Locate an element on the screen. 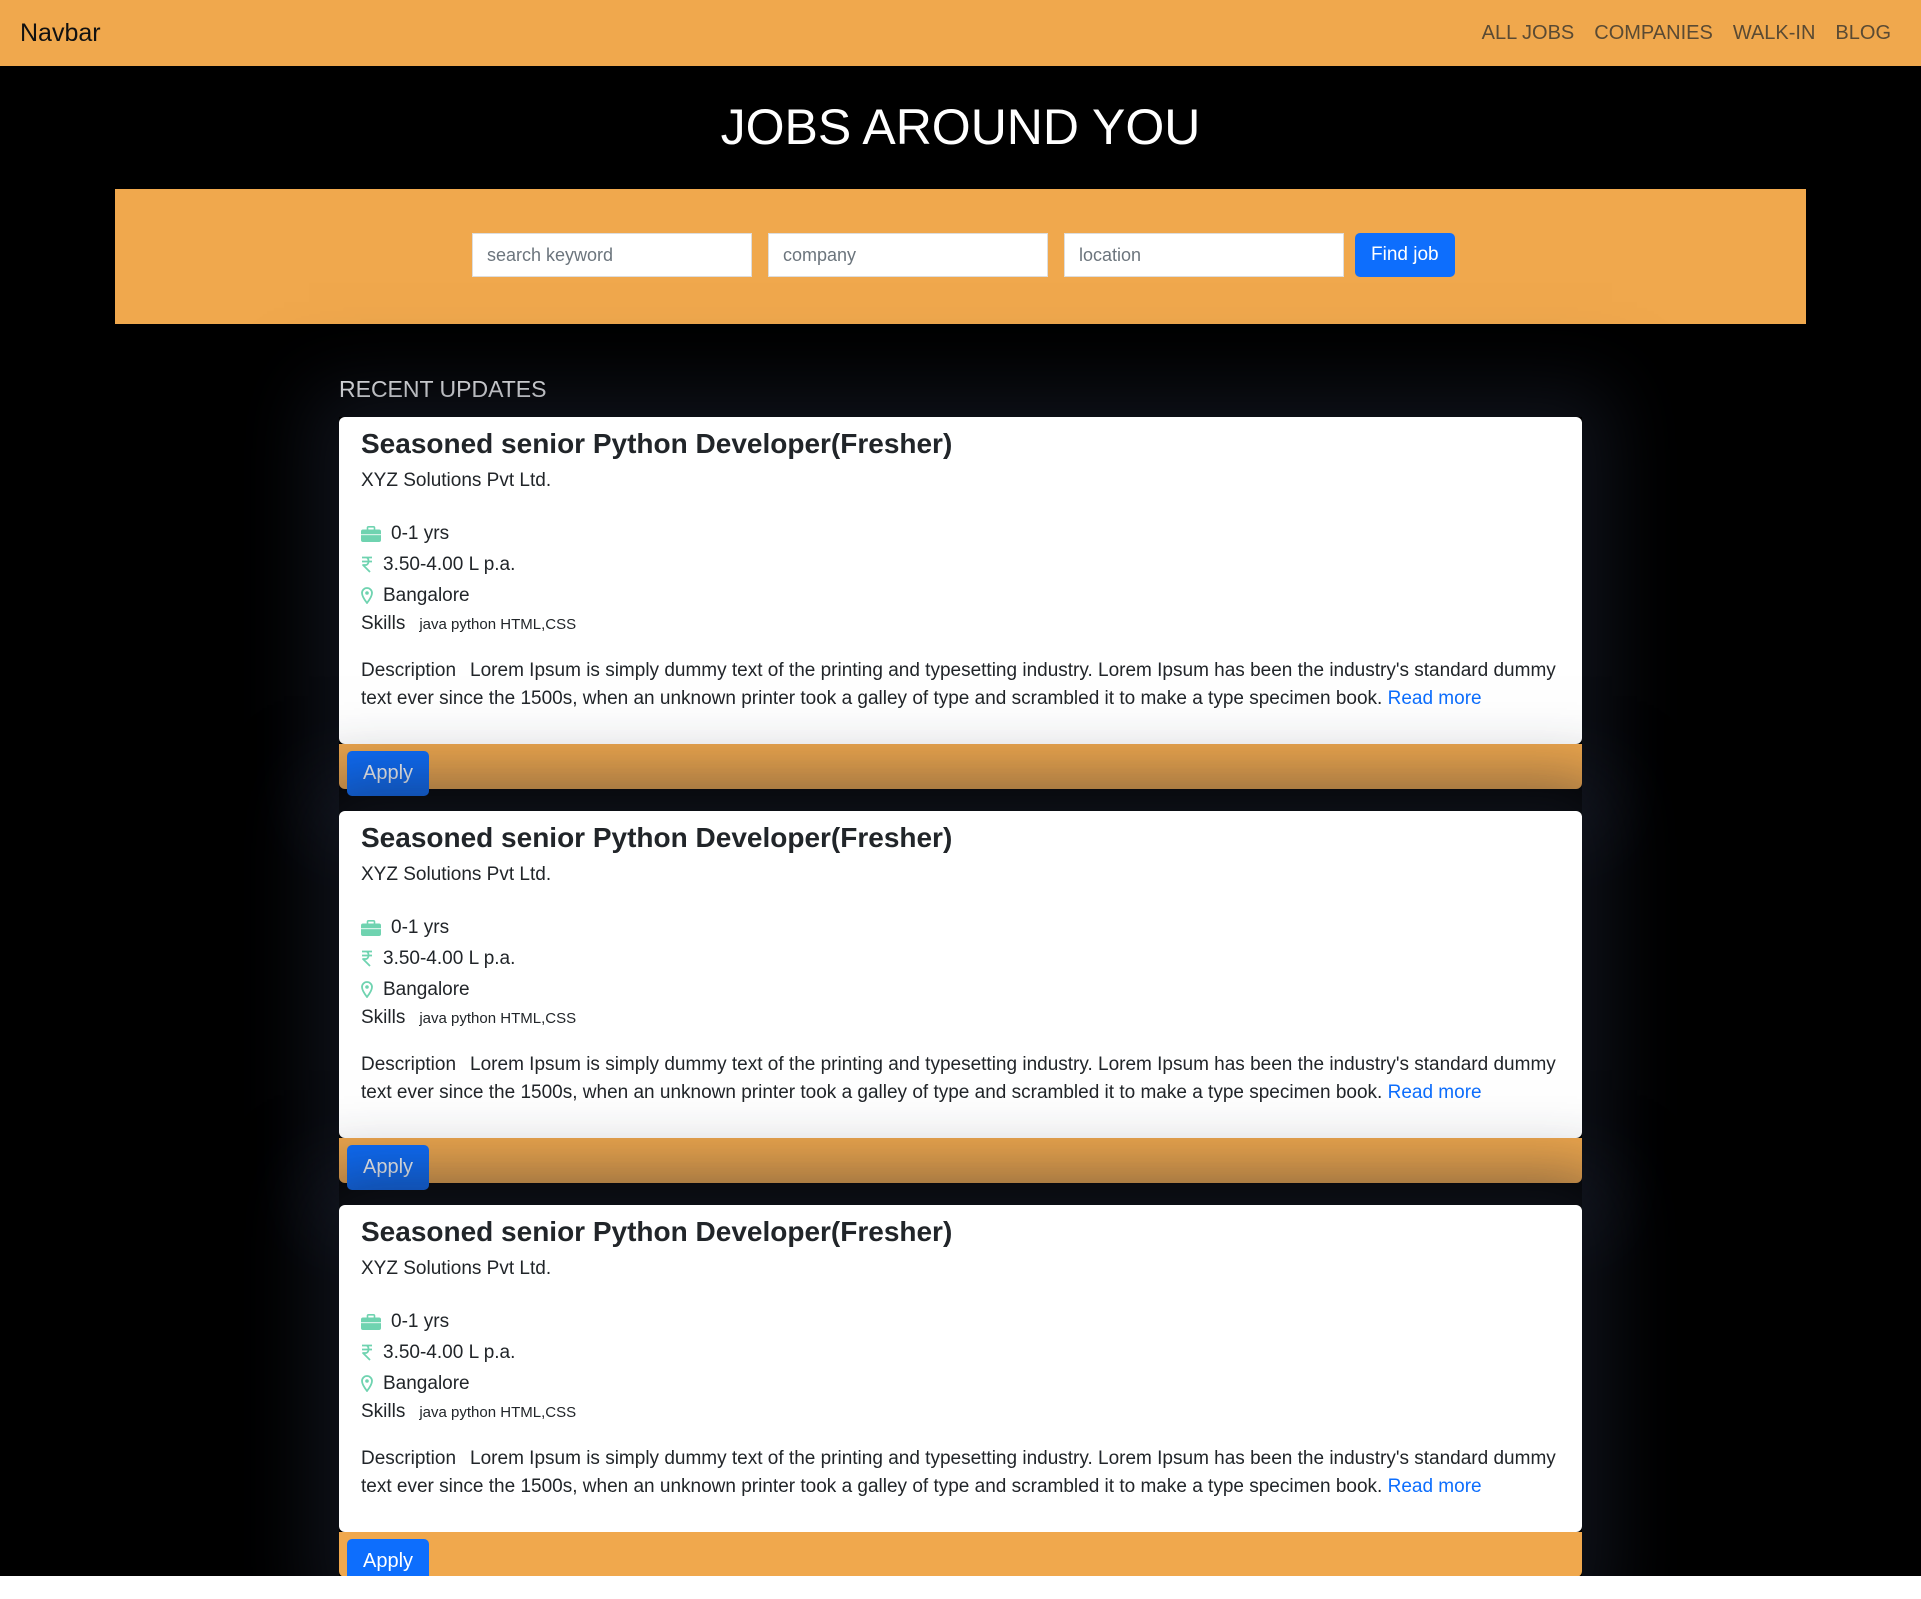  search-form: Find job is located at coordinates (963, 255).